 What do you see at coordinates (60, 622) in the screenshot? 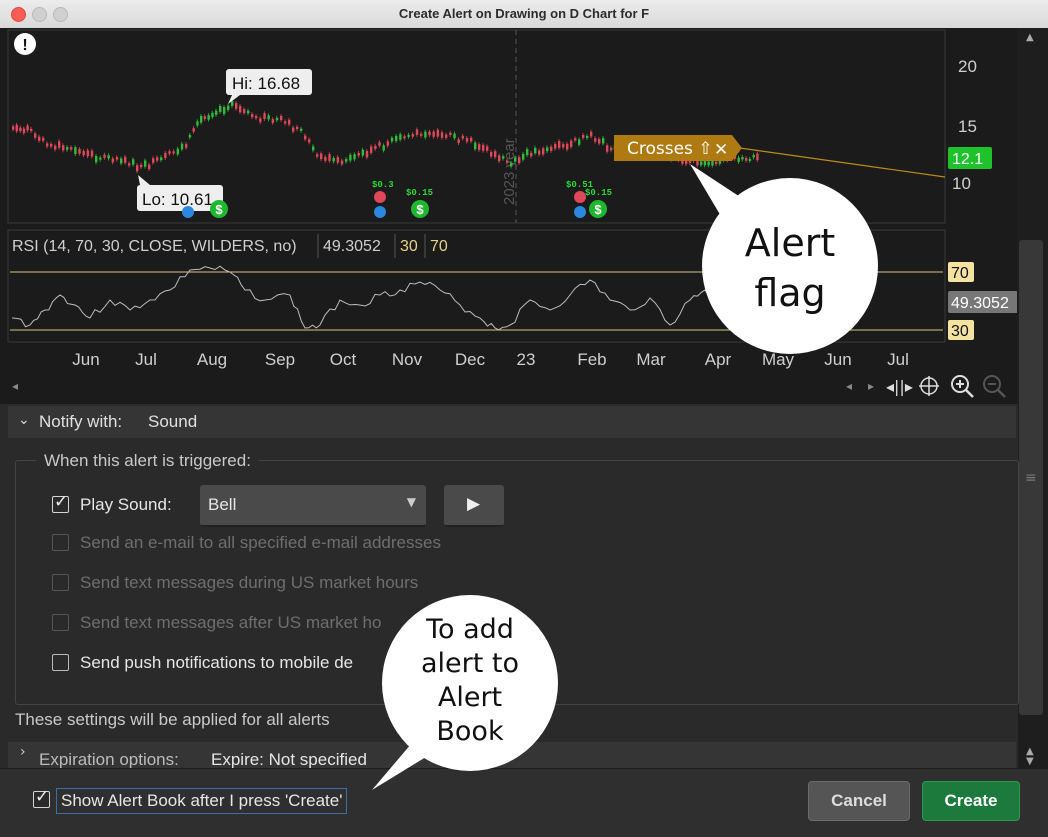
I see `text-after-hours-checkbox` at bounding box center [60, 622].